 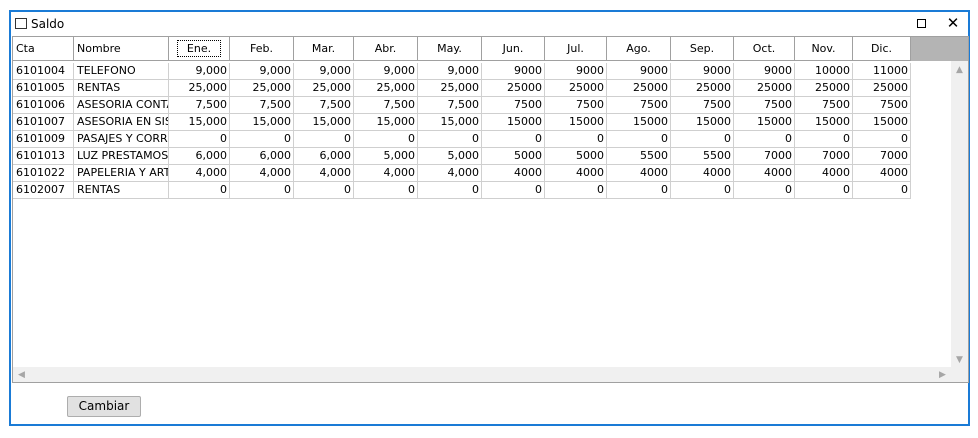 I want to click on horizontal-scrollbar: ◀ ▶, so click(x=482, y=374).